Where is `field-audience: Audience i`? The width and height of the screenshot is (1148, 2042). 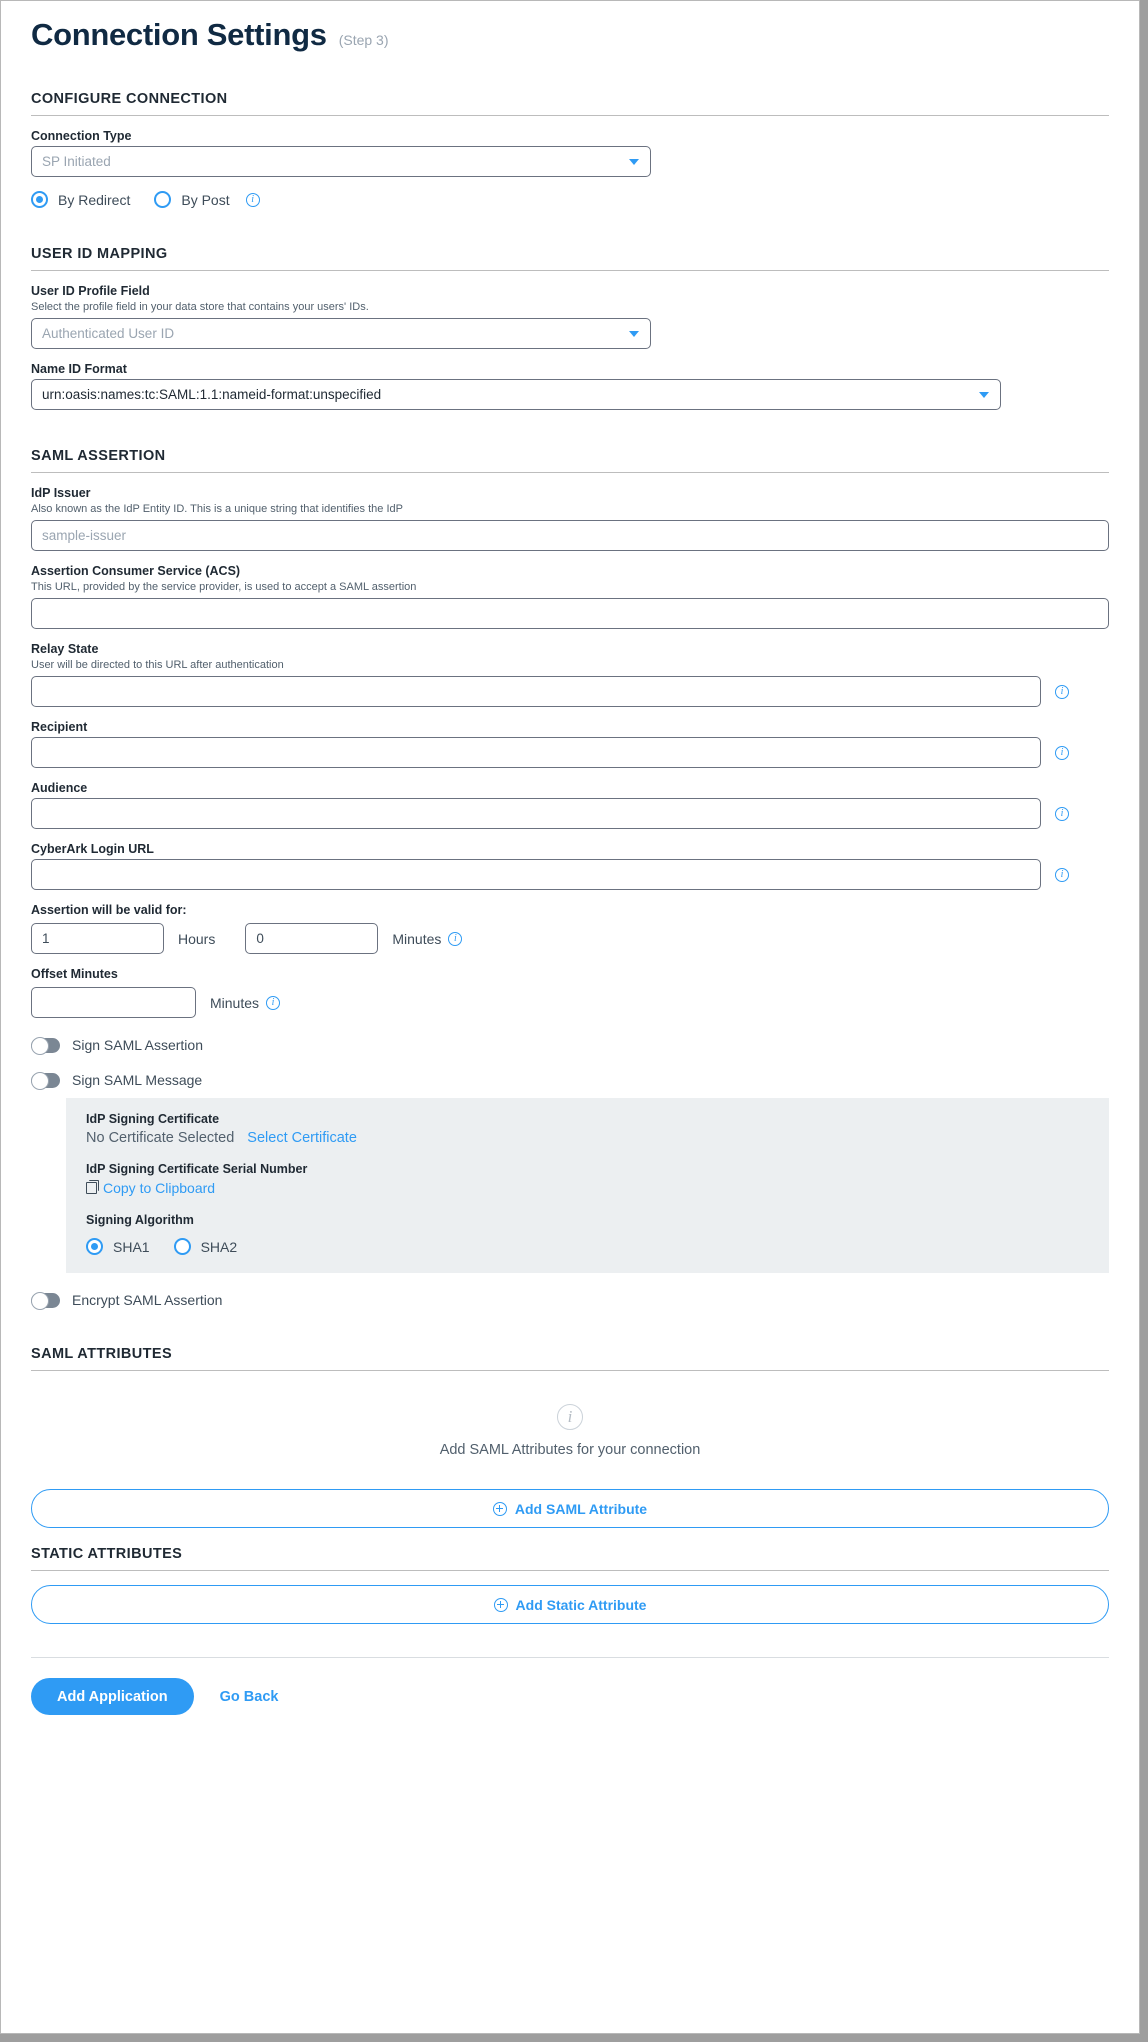 field-audience: Audience i is located at coordinates (570, 805).